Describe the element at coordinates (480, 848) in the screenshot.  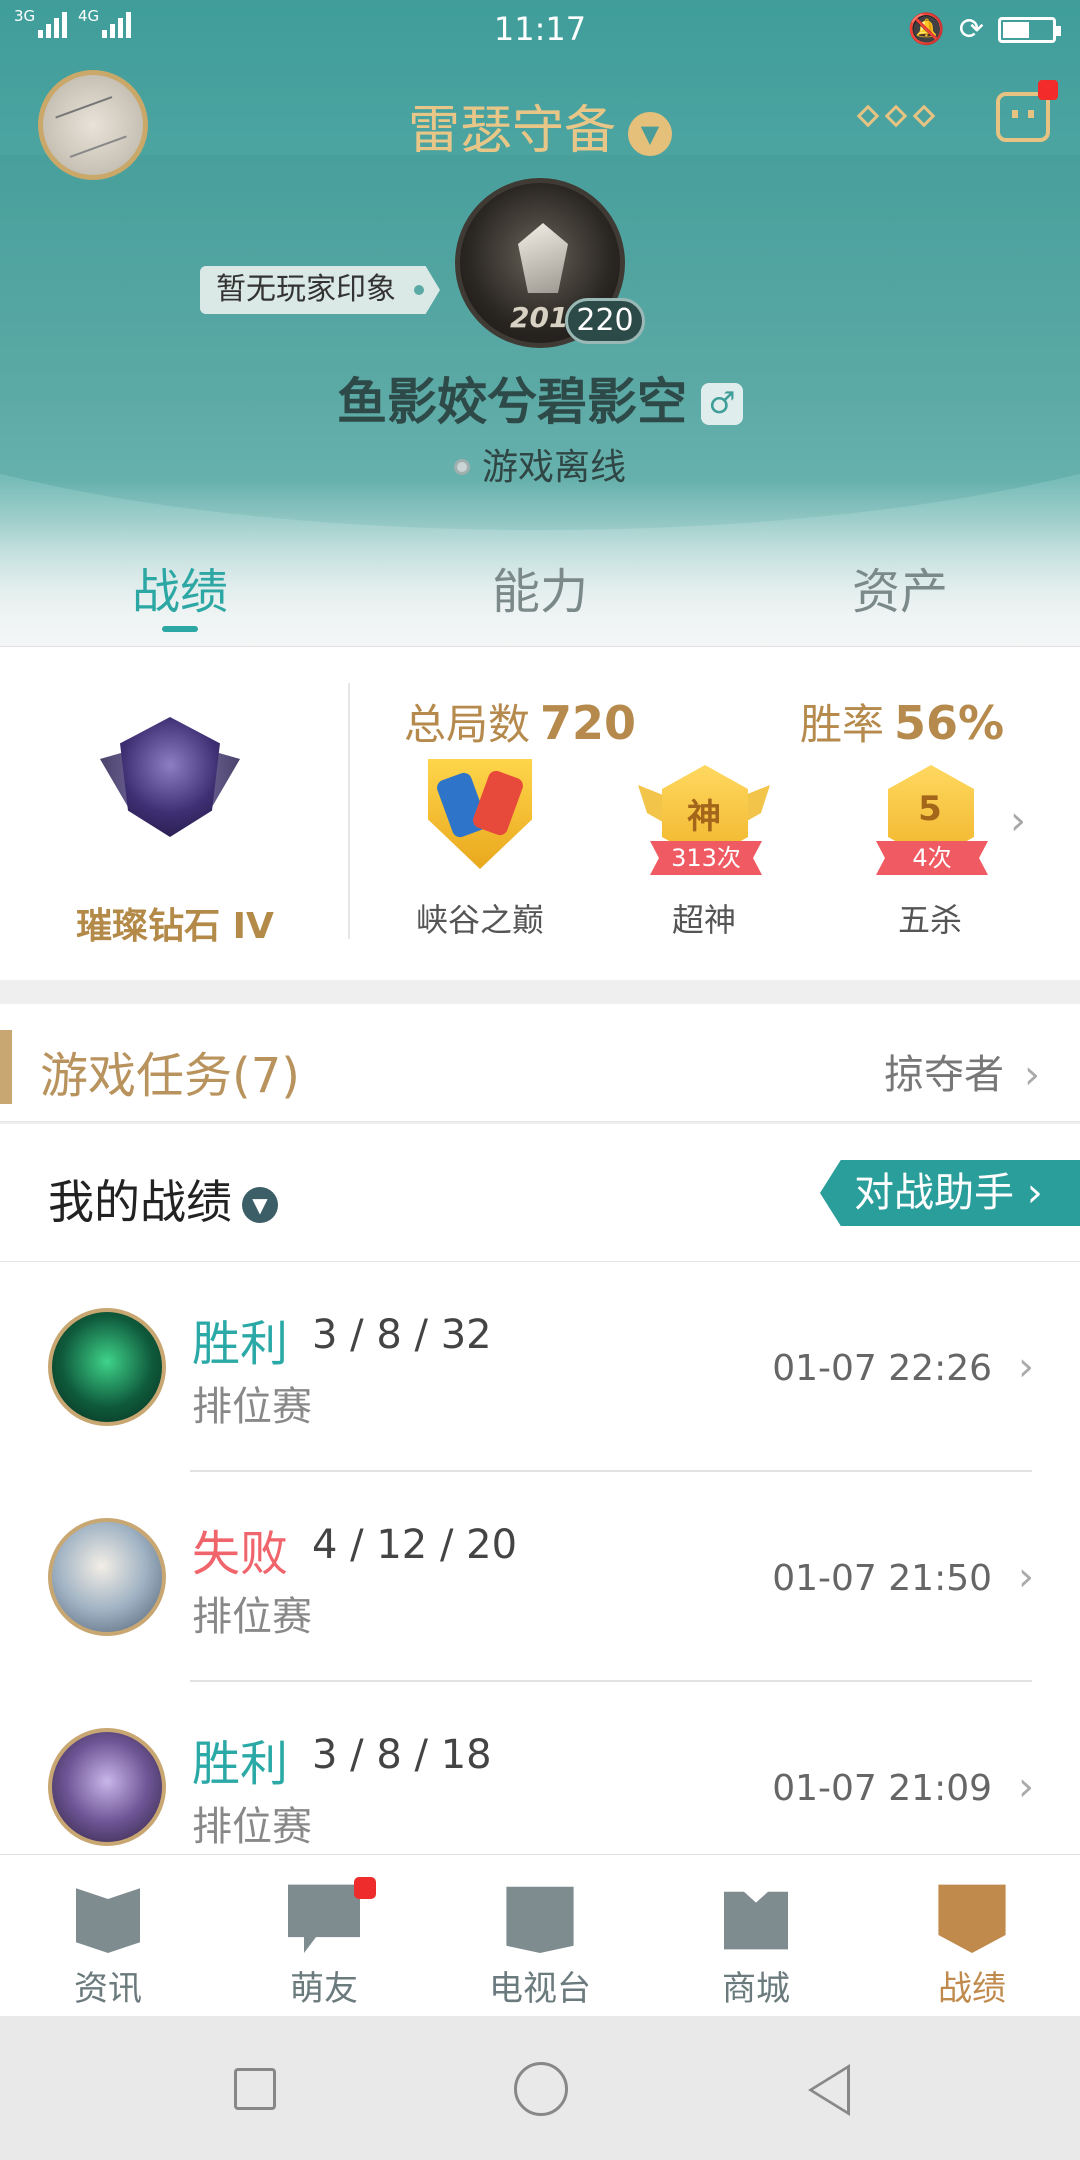
I see `badge-peak: 峡谷之巅` at that location.